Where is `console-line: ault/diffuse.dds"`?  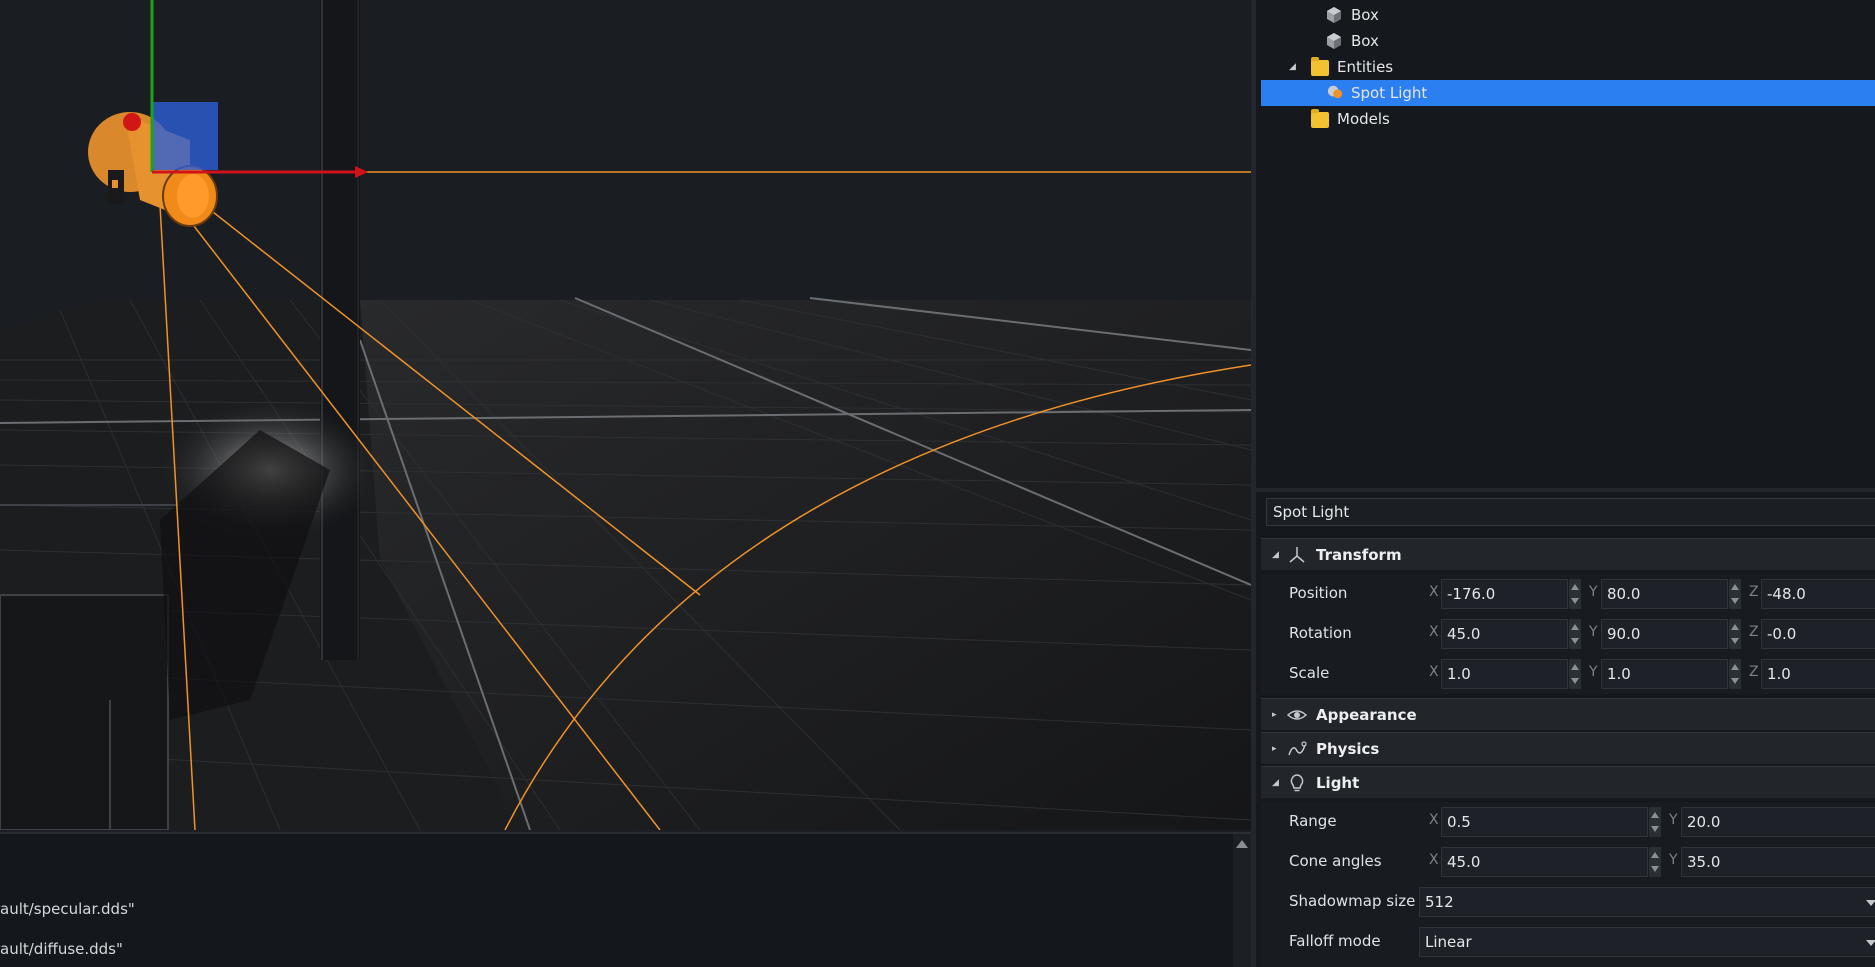 console-line: ault/diffuse.dds" is located at coordinates (61, 949).